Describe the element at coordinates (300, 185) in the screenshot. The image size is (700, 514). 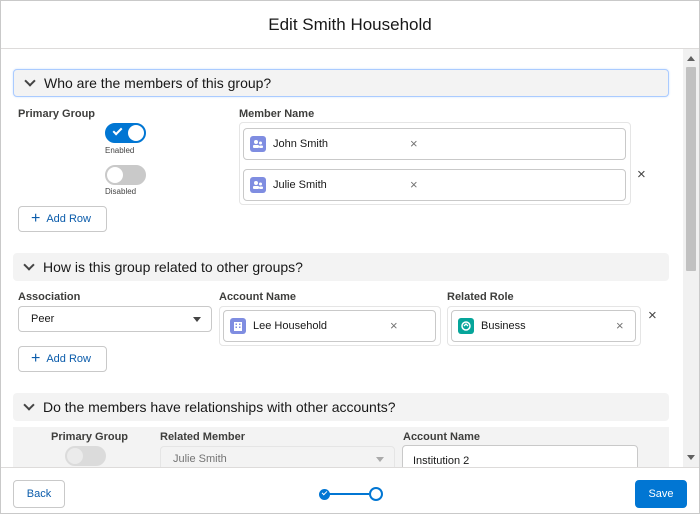
I see `member-name: Julie Smith` at that location.